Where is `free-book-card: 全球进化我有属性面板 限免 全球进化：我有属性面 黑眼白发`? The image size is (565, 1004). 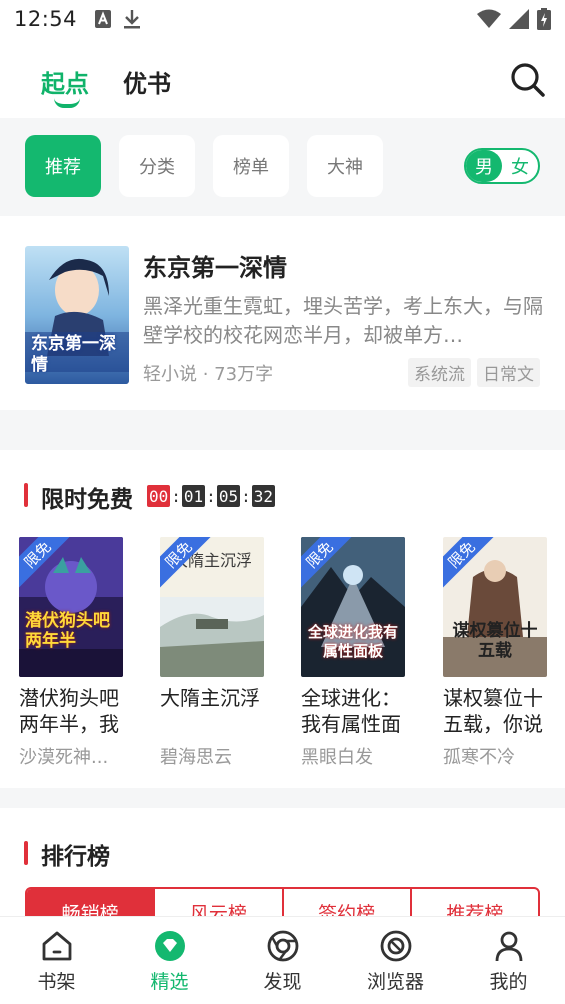 free-book-card: 全球进化我有属性面板 限免 全球进化：我有属性面 黑眼白发 is located at coordinates (354, 653).